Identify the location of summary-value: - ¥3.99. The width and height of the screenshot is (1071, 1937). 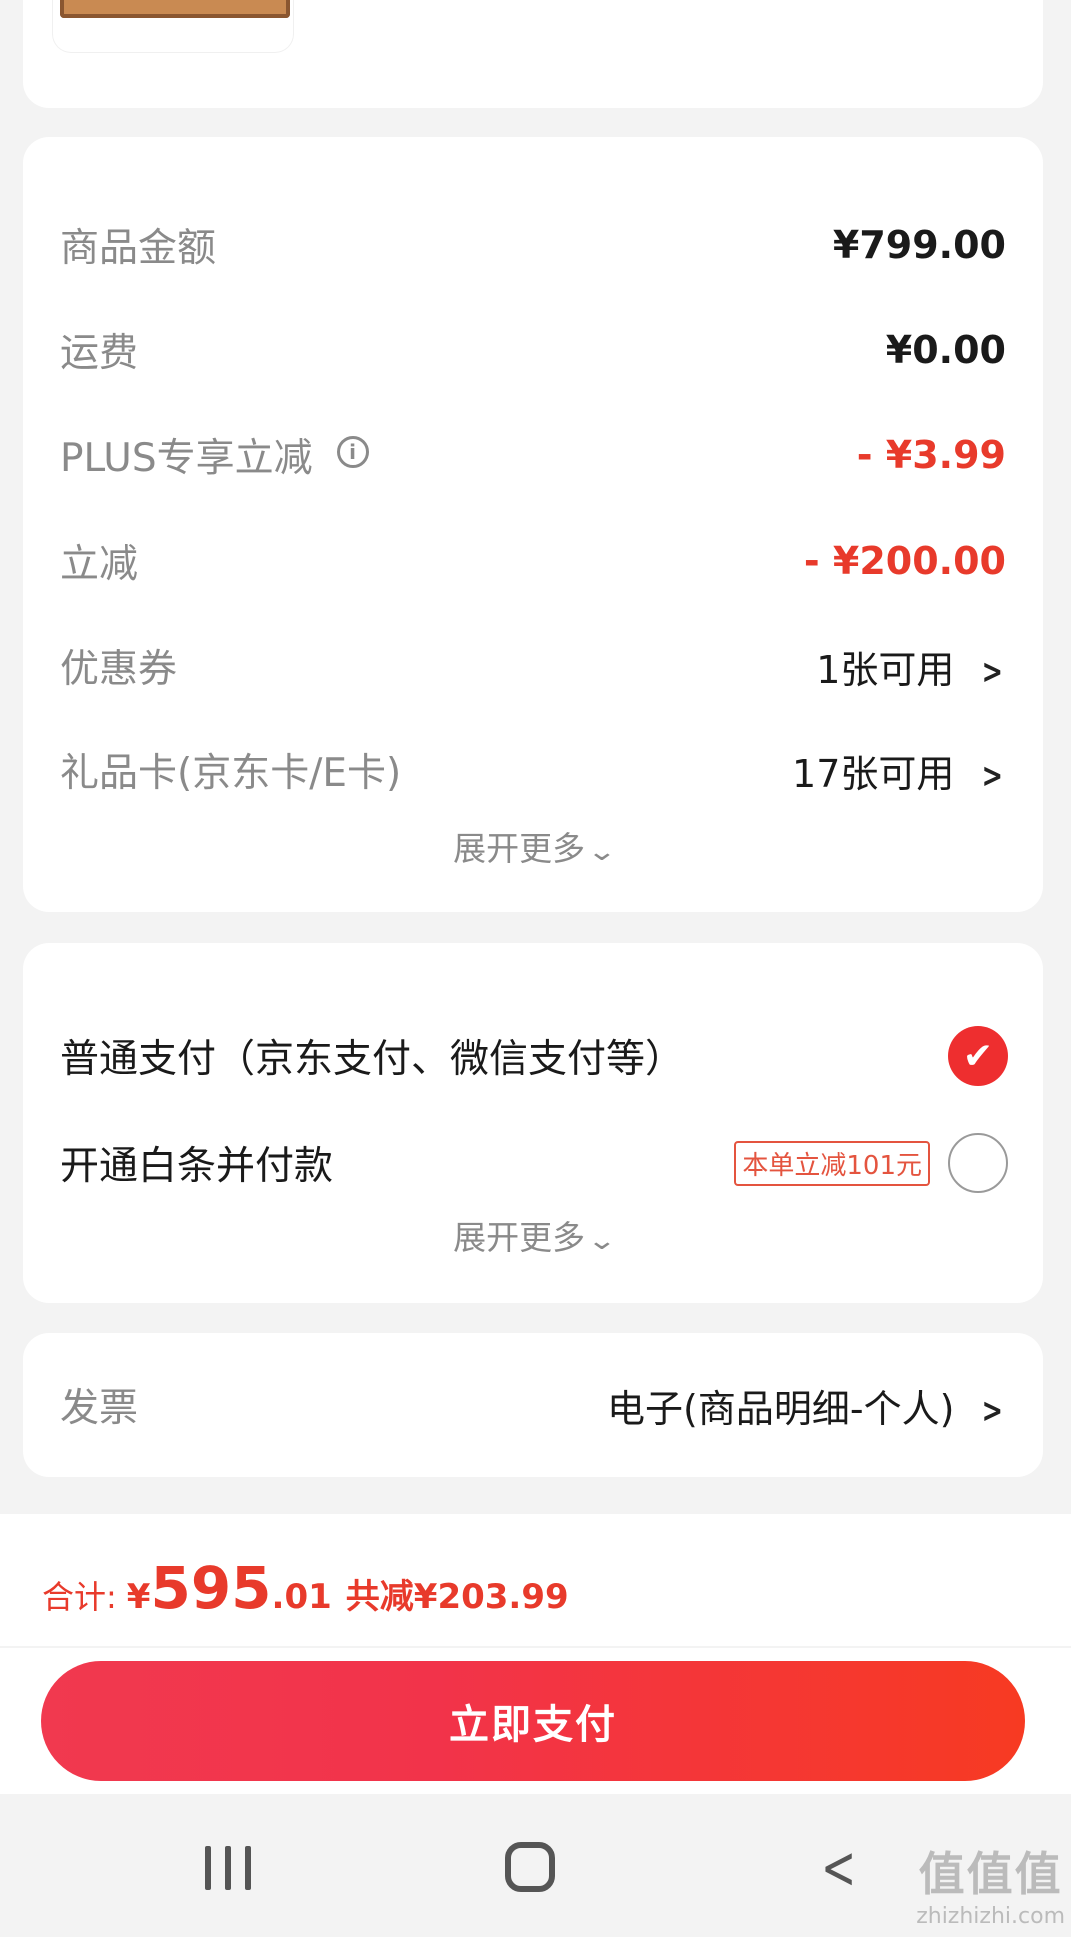
(931, 455).